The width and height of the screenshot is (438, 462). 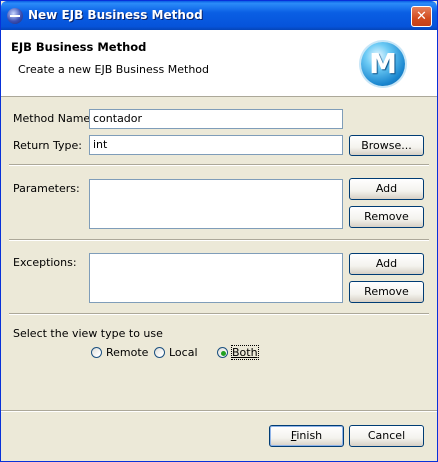 I want to click on cancel-button: Cancel, so click(x=386, y=436).